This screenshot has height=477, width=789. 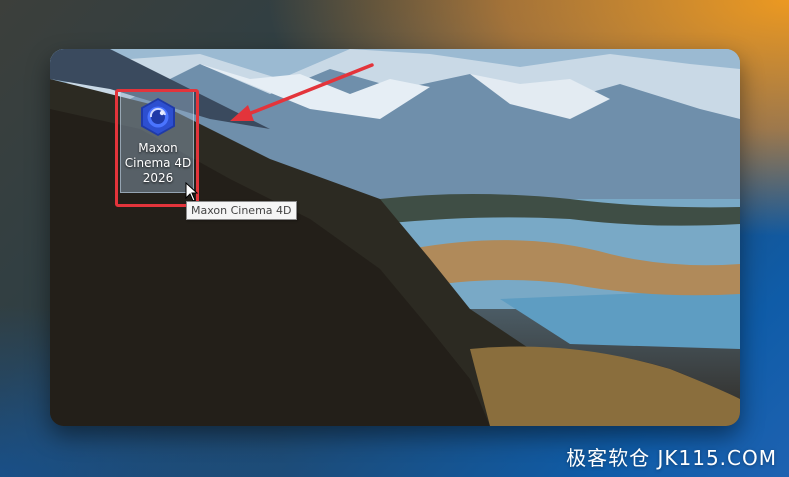 What do you see at coordinates (671, 458) in the screenshot?
I see `watermark-text: 极客软仓 JK115.COM` at bounding box center [671, 458].